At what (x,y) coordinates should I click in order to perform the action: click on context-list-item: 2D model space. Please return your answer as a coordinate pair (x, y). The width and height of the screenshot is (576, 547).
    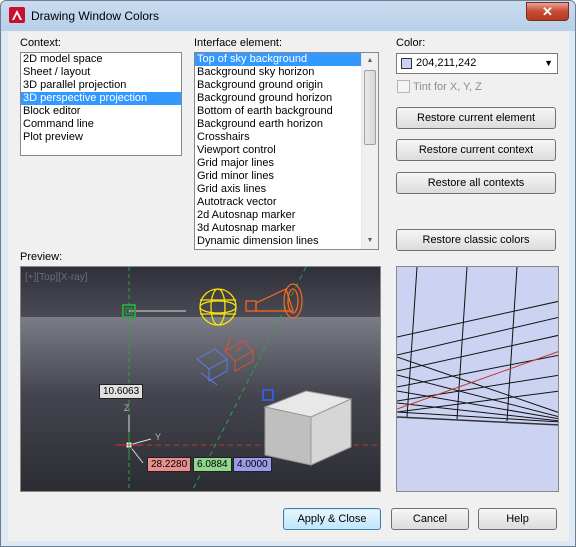
    Looking at the image, I should click on (101, 59).